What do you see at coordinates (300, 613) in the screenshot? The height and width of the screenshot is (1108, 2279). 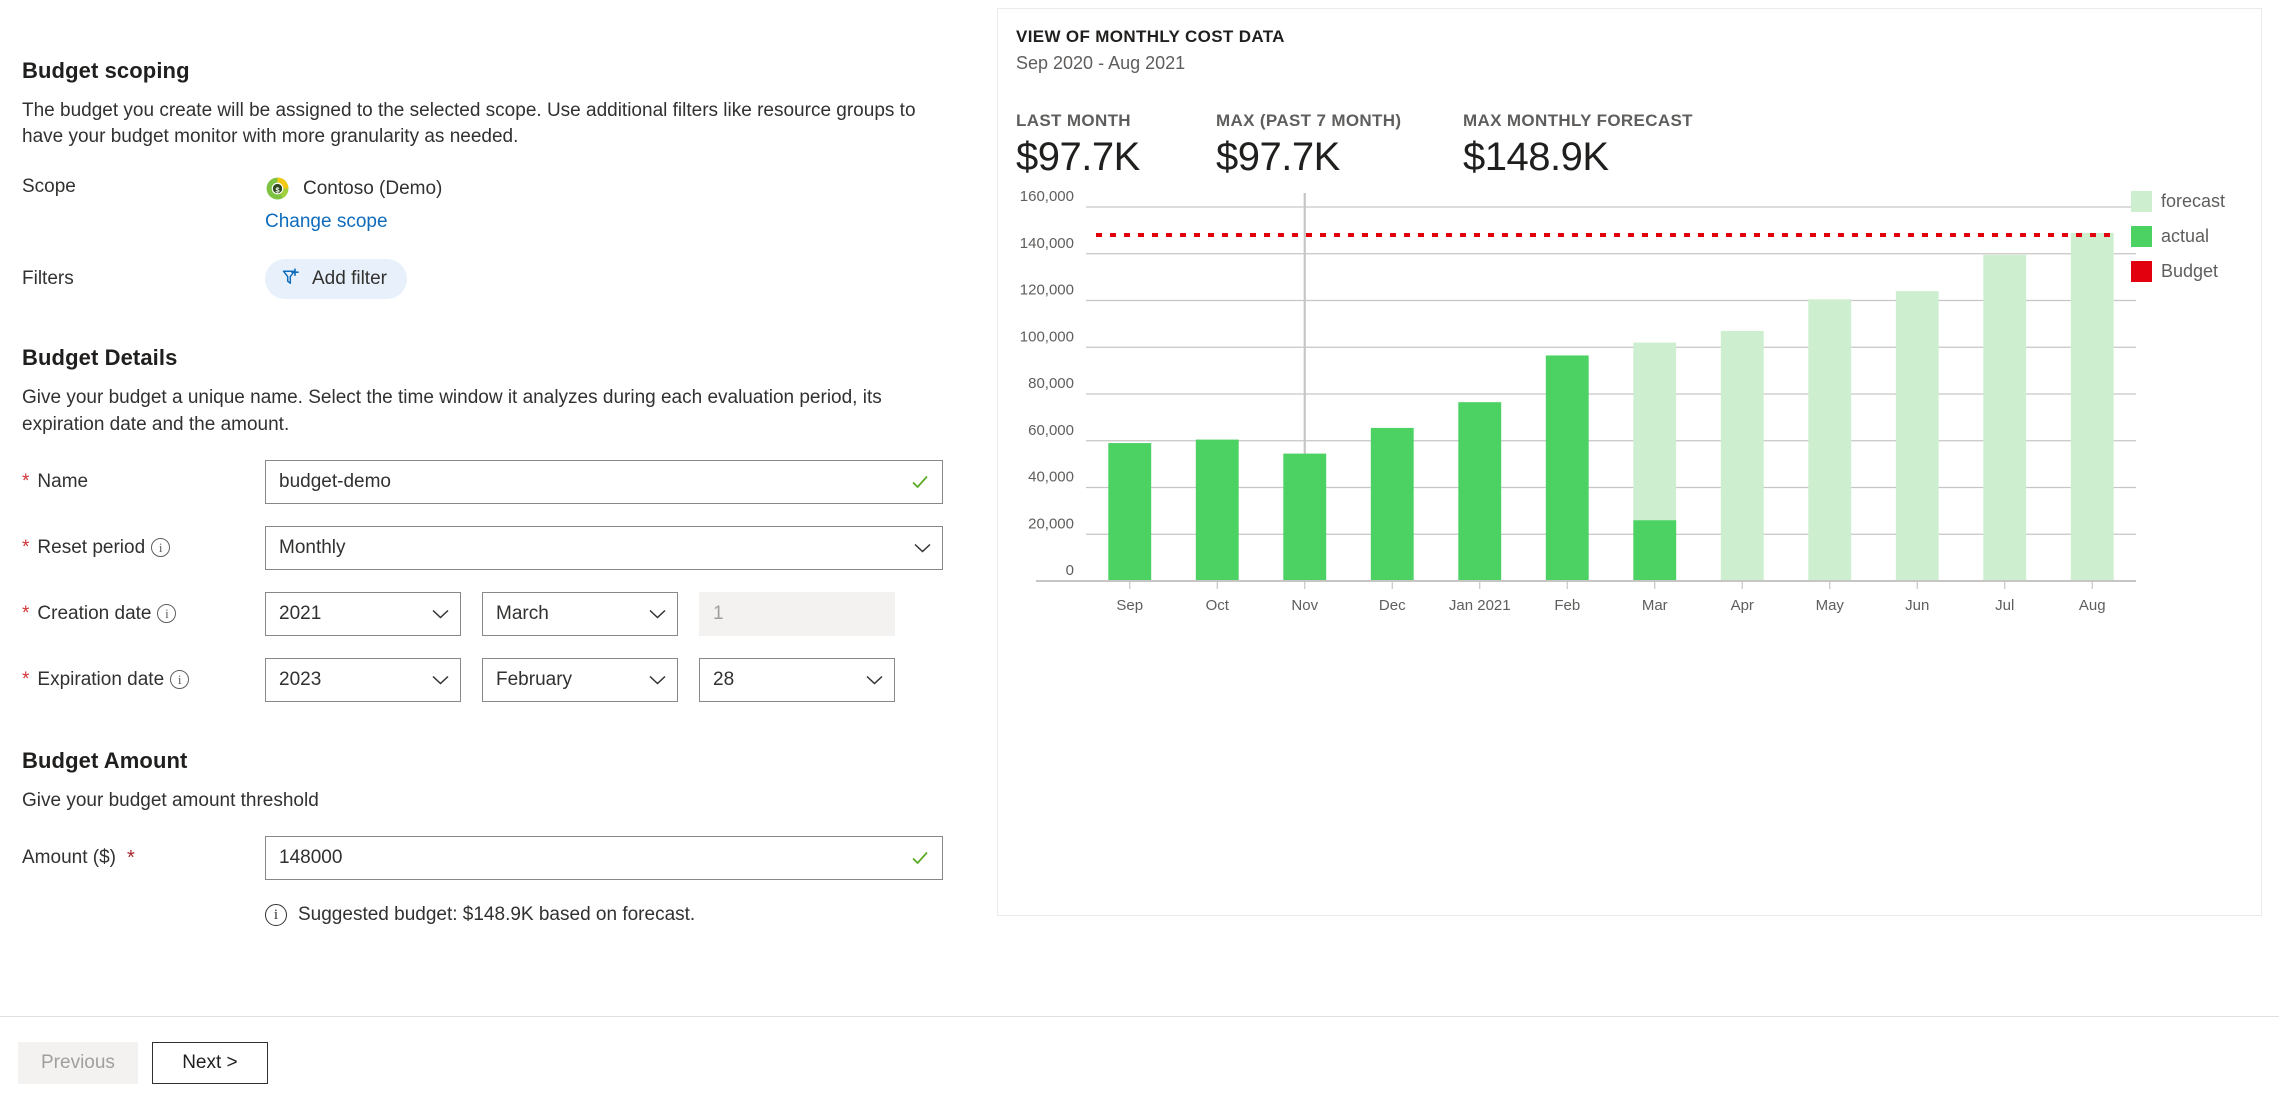 I see `creation-year-value: 2021` at bounding box center [300, 613].